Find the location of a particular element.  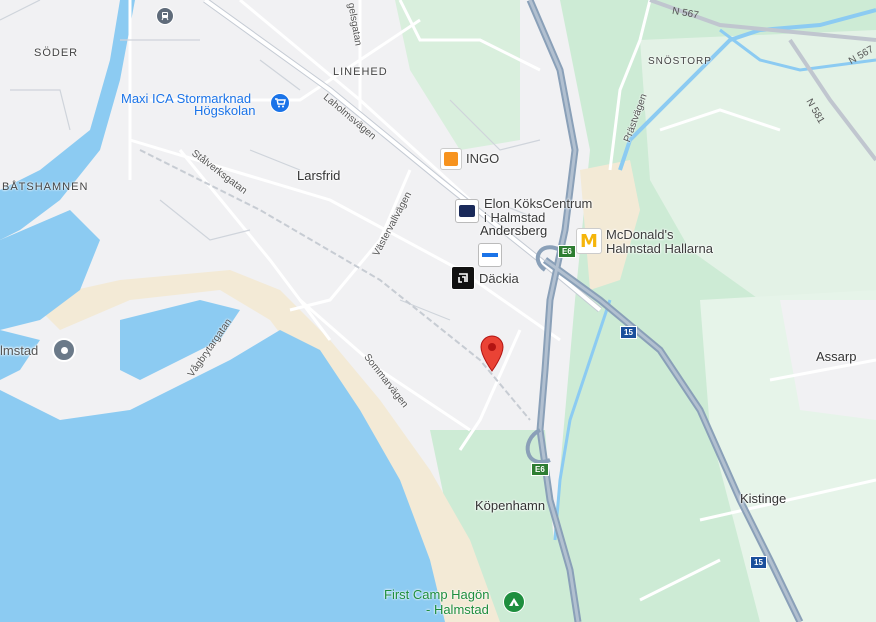

poi-elon-line1: Elon KöksCentrum is located at coordinates (538, 204).